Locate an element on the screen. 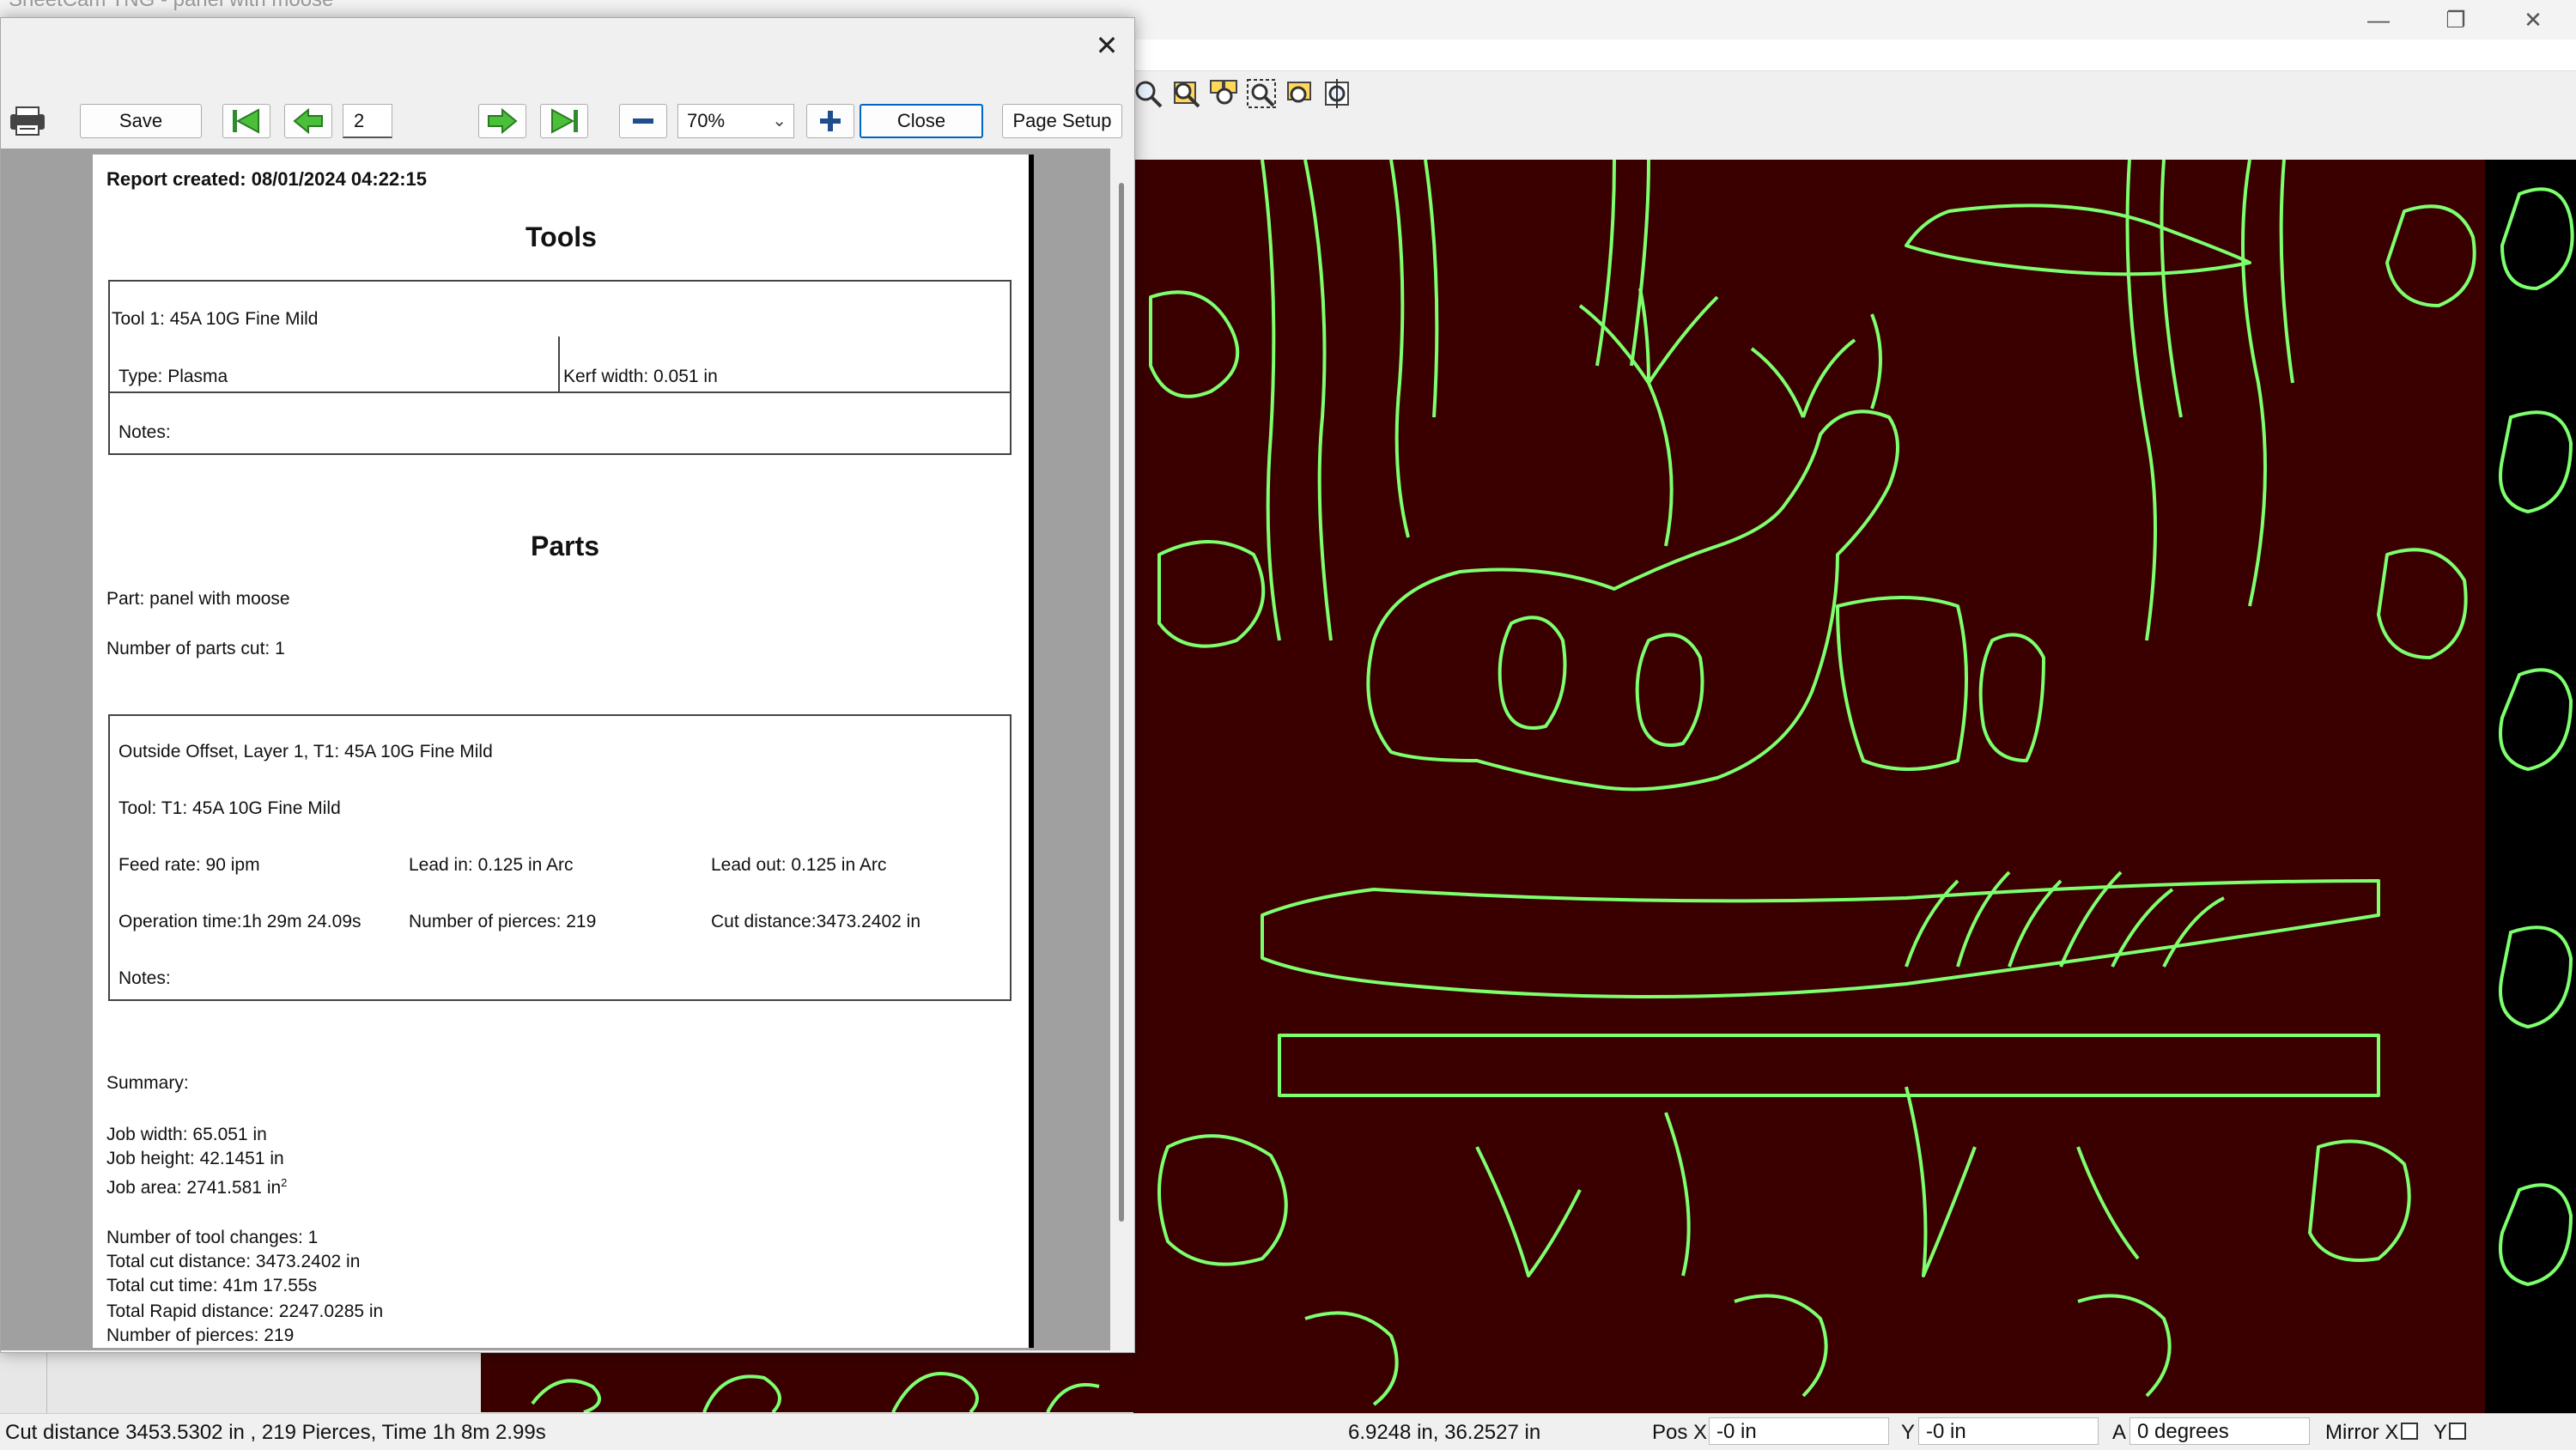 The width and height of the screenshot is (2576, 1450). job-area: Job area: 2741.581 in2 is located at coordinates (197, 1187).